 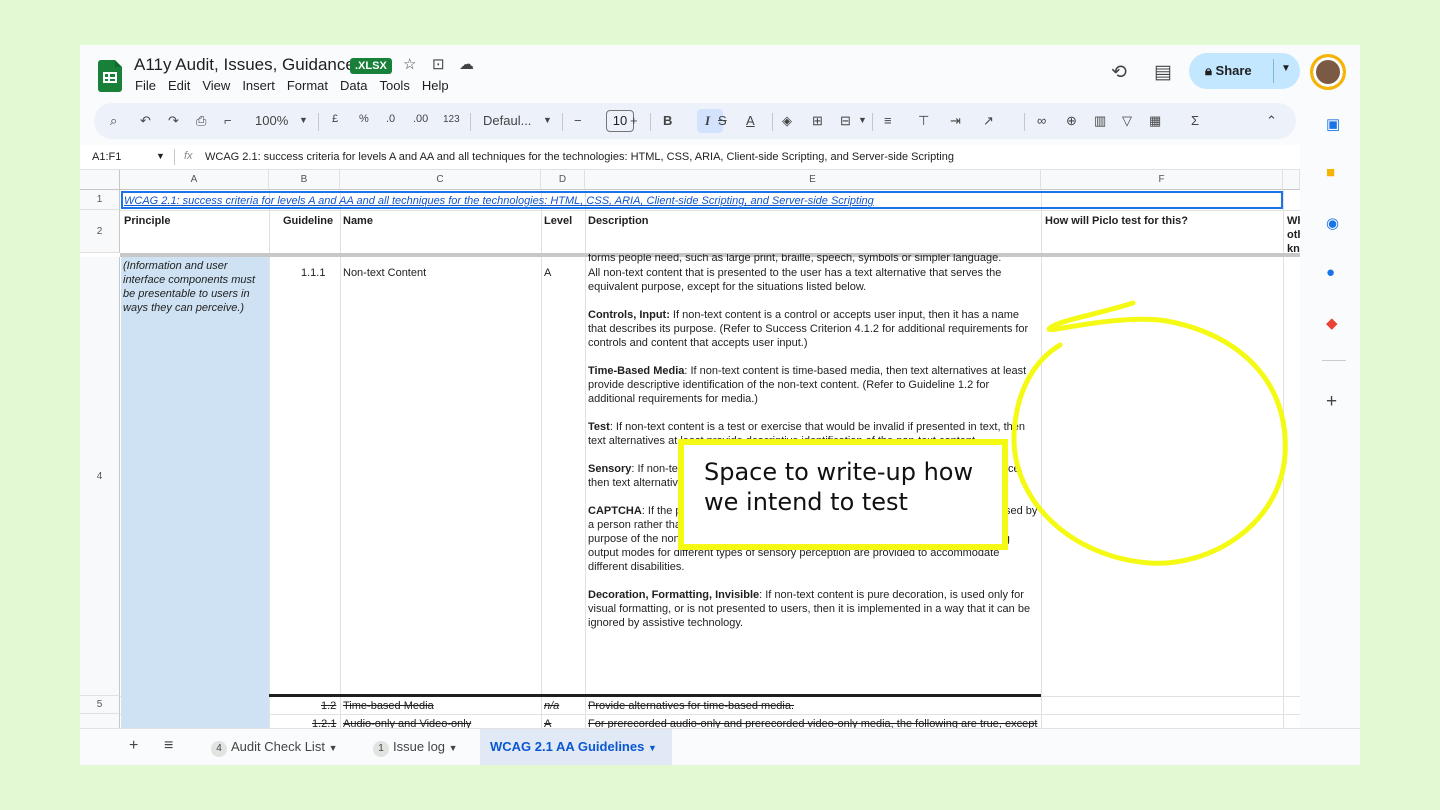 What do you see at coordinates (110, 76) in the screenshot?
I see `sheets-logo-icon` at bounding box center [110, 76].